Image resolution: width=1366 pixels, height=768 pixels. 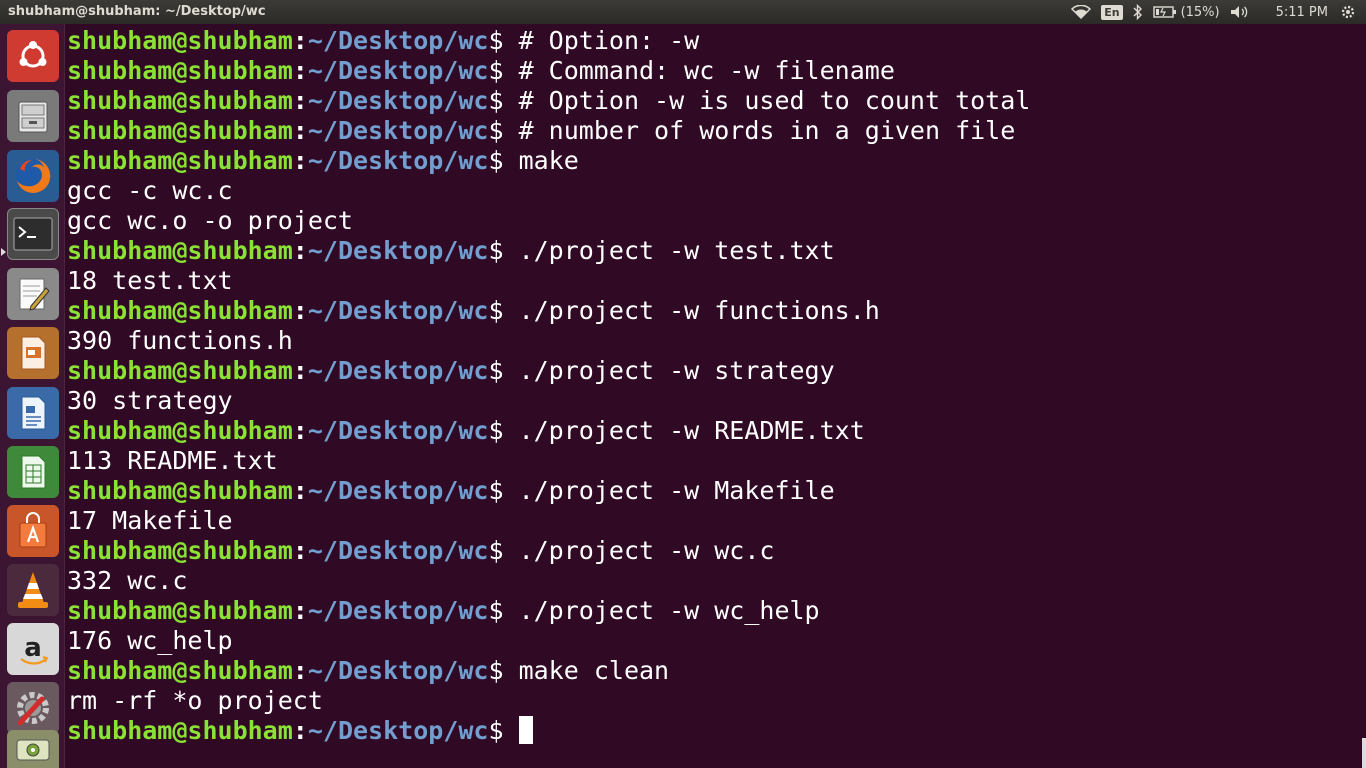 What do you see at coordinates (548, 671) in the screenshot?
I see `terminal-prompt-line: shubham@shubham:~/Desktop/wc$ make clean` at bounding box center [548, 671].